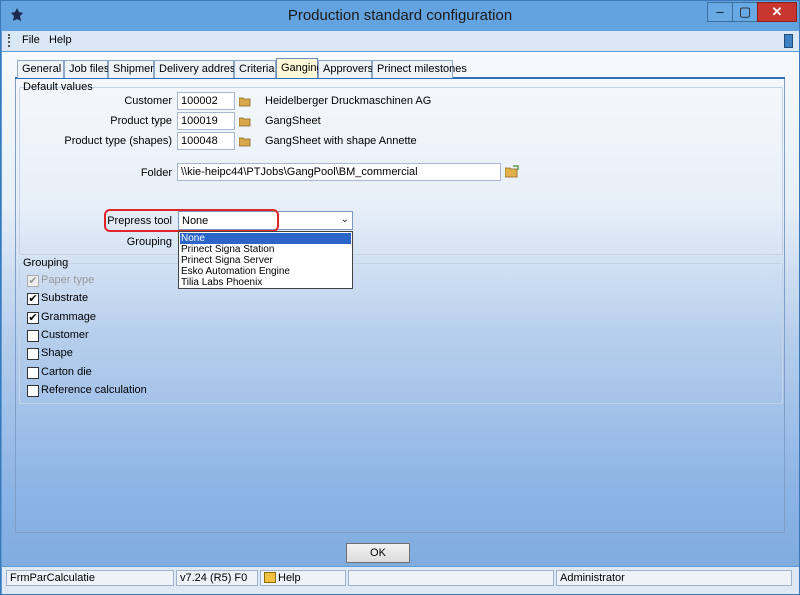  What do you see at coordinates (303, 578) in the screenshot?
I see `status-help: Help` at bounding box center [303, 578].